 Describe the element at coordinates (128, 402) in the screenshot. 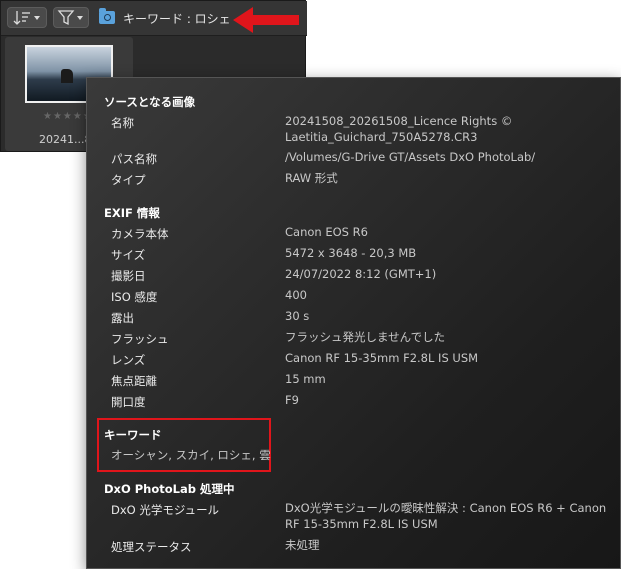

I see `label-aperture: 開口度` at that location.